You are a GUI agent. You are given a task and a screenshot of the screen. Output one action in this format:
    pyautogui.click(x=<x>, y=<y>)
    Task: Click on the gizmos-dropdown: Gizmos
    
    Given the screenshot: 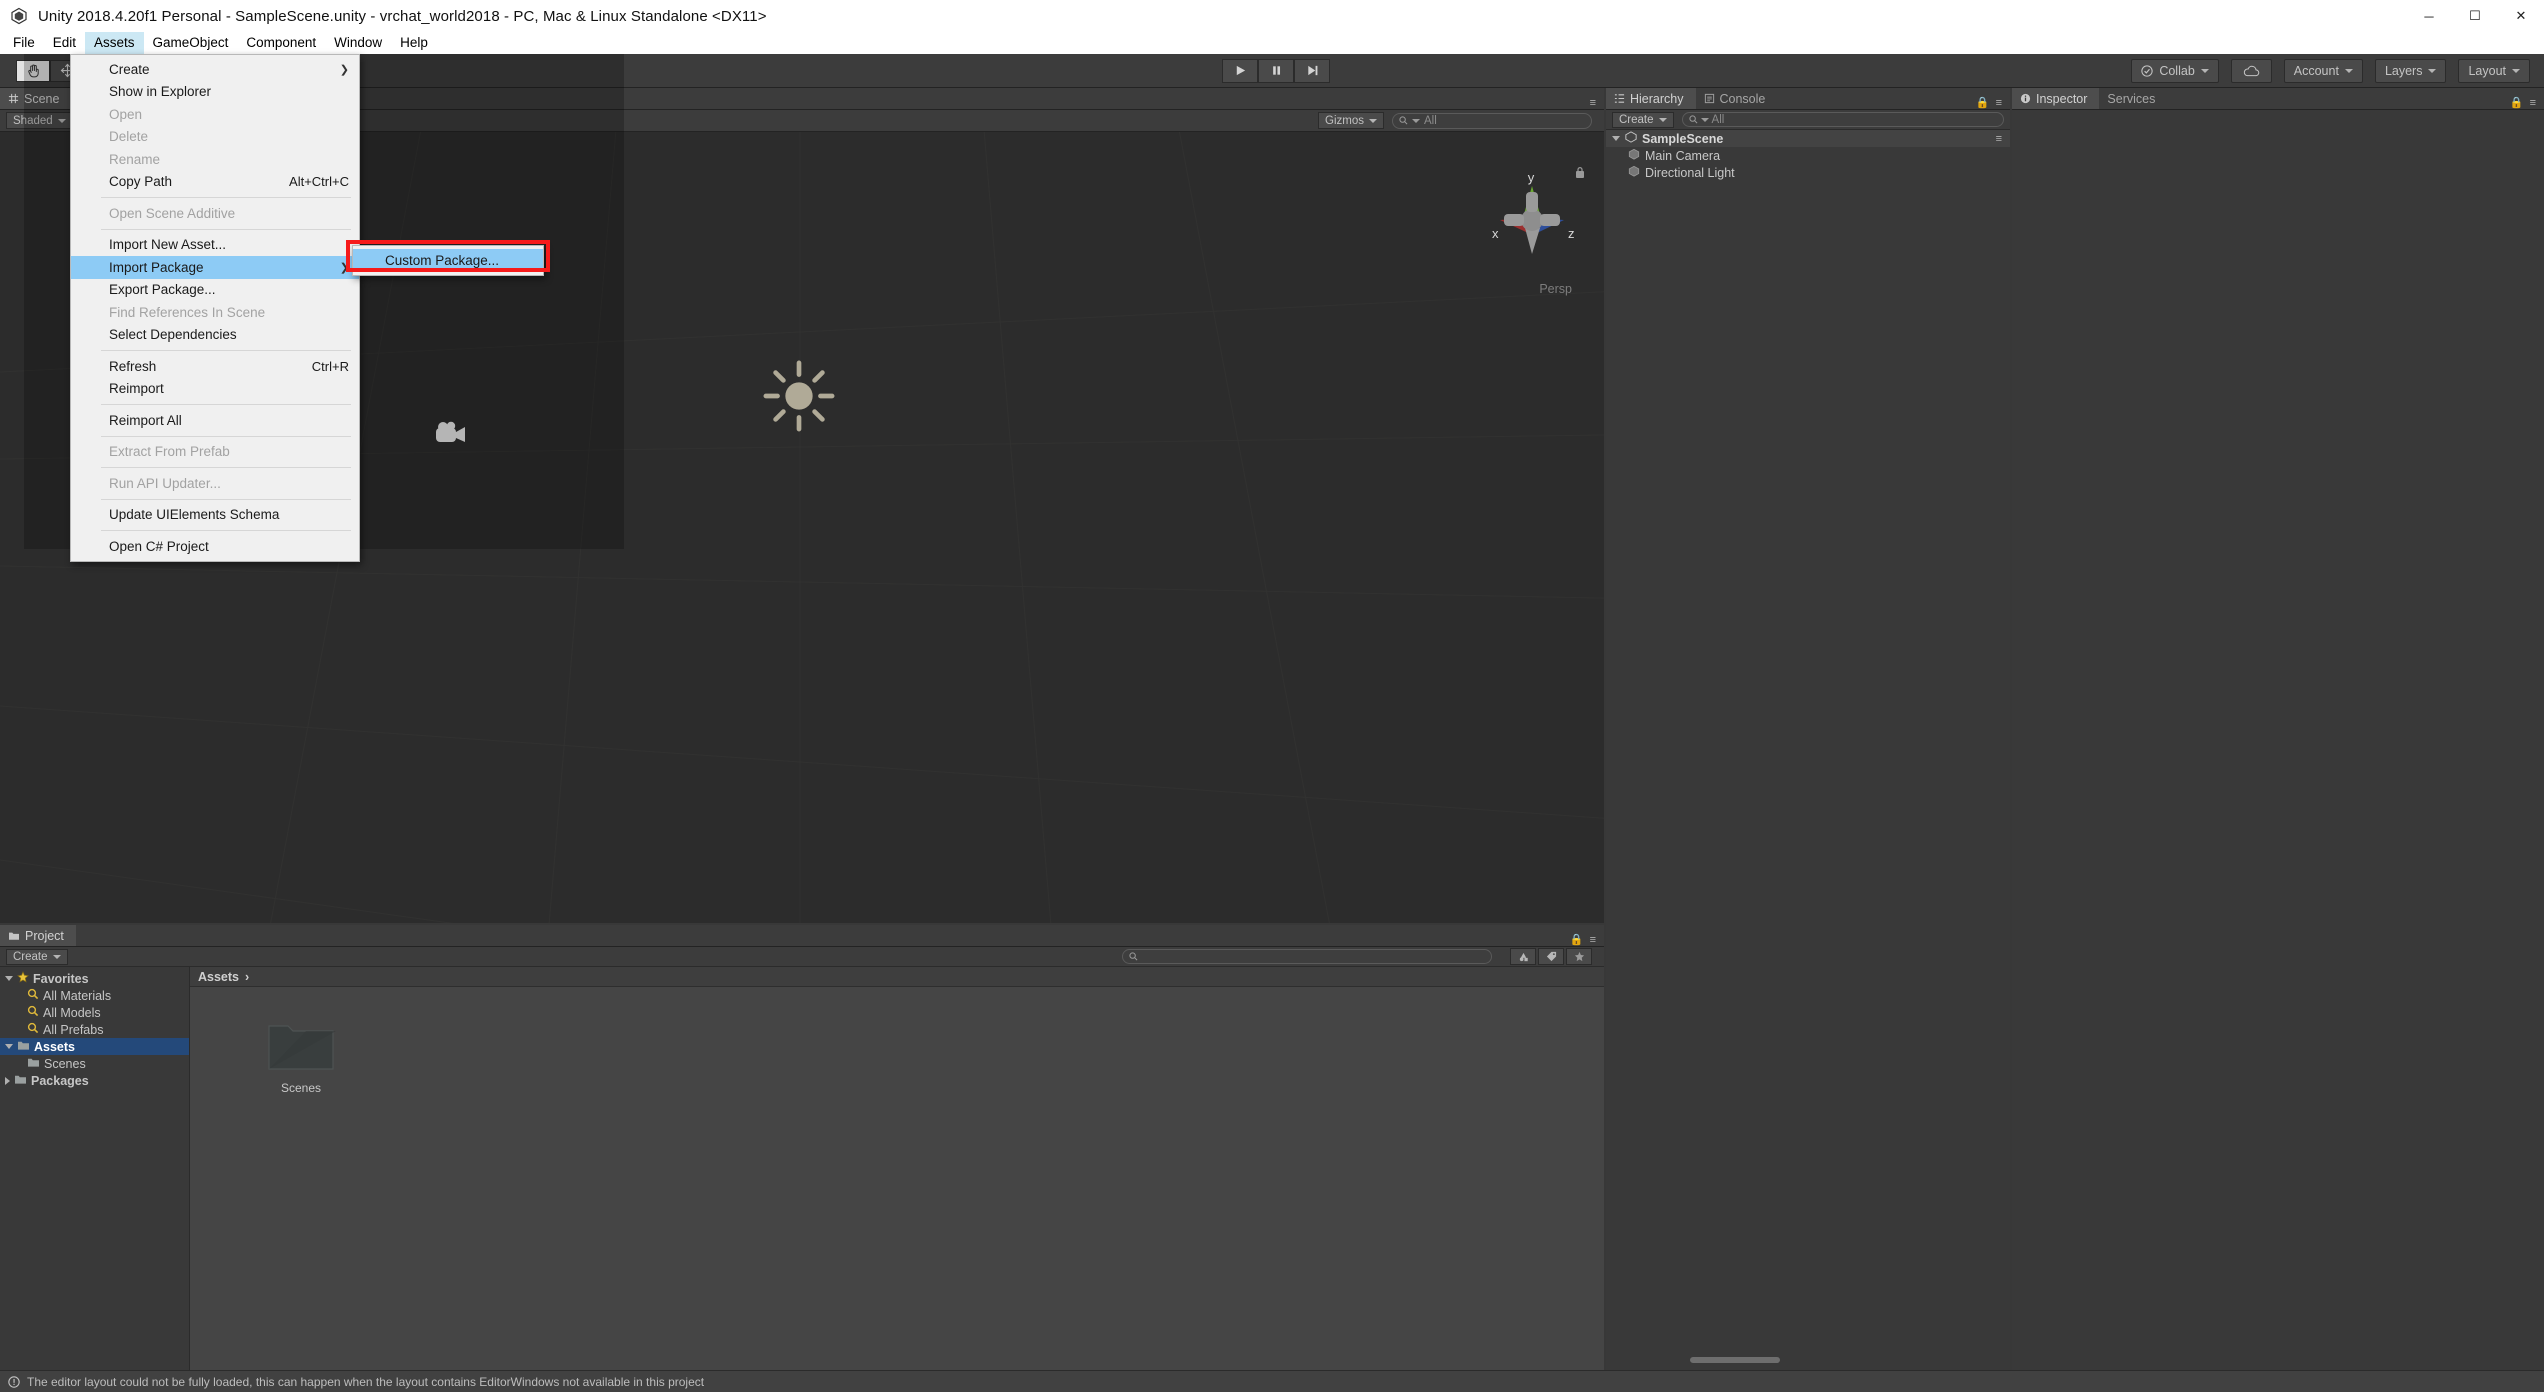 What is the action you would take?
    pyautogui.click(x=1351, y=120)
    